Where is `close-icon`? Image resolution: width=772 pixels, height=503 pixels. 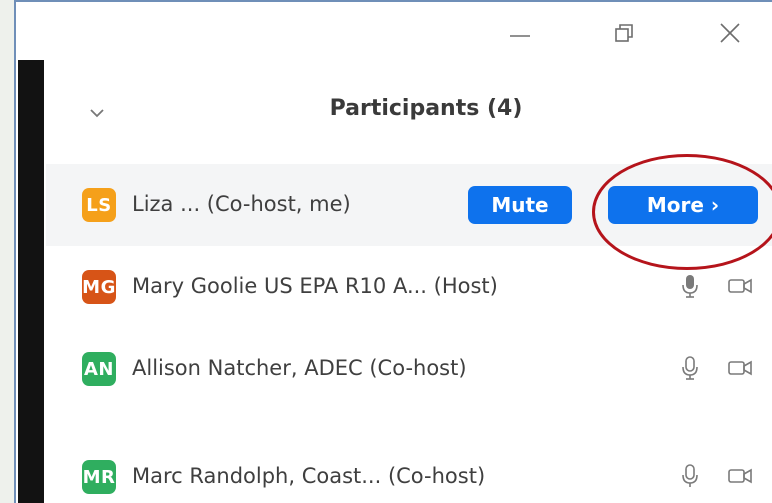 close-icon is located at coordinates (730, 33).